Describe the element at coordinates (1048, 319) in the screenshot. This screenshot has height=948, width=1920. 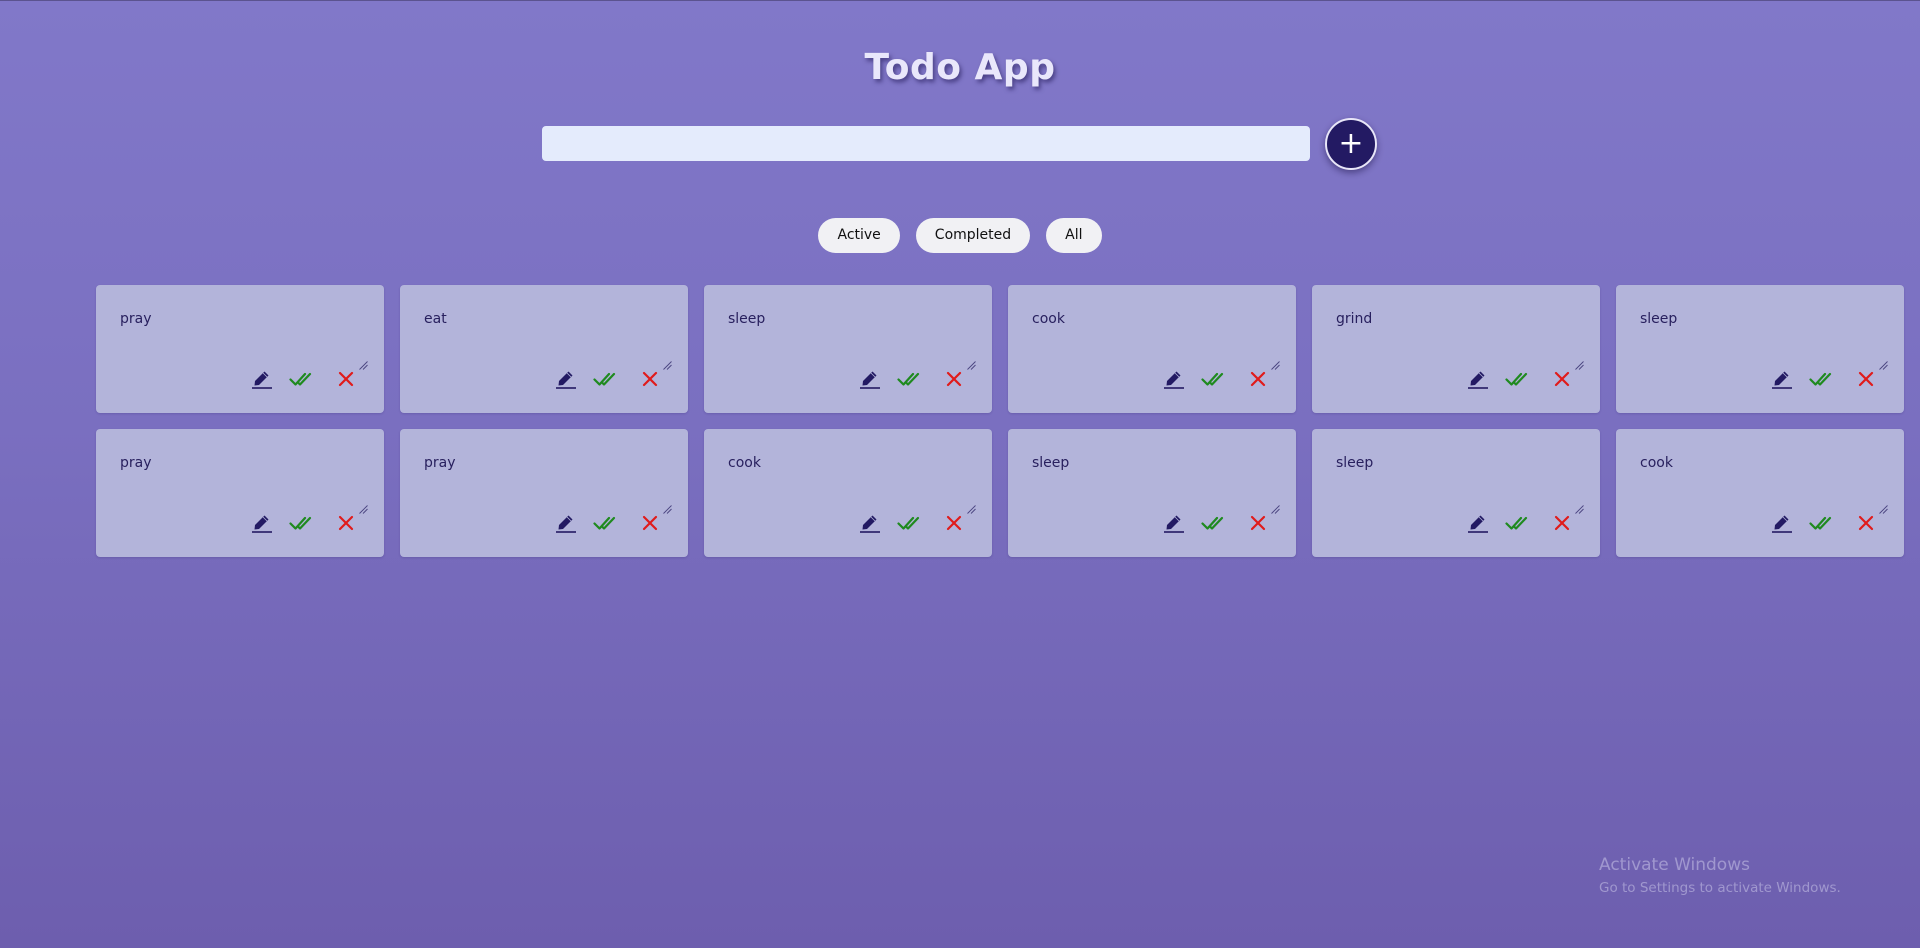
I see `todo-text: cook` at that location.